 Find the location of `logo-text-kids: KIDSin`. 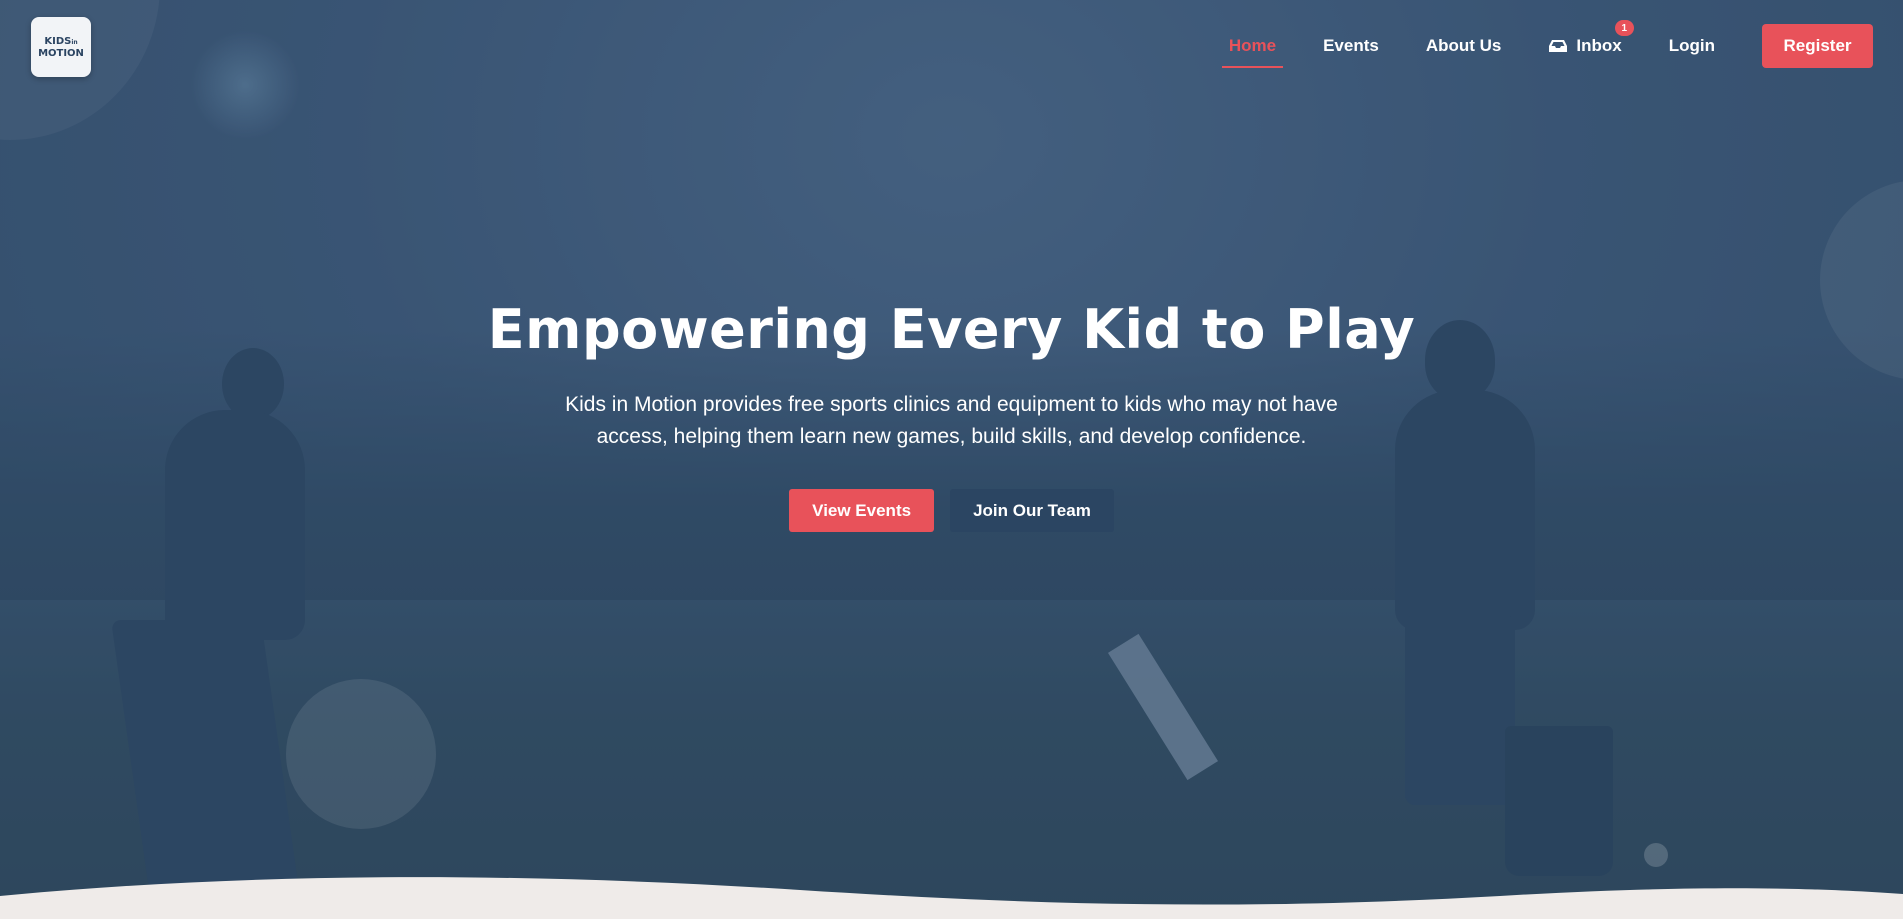

logo-text-kids: KIDSin is located at coordinates (61, 41).